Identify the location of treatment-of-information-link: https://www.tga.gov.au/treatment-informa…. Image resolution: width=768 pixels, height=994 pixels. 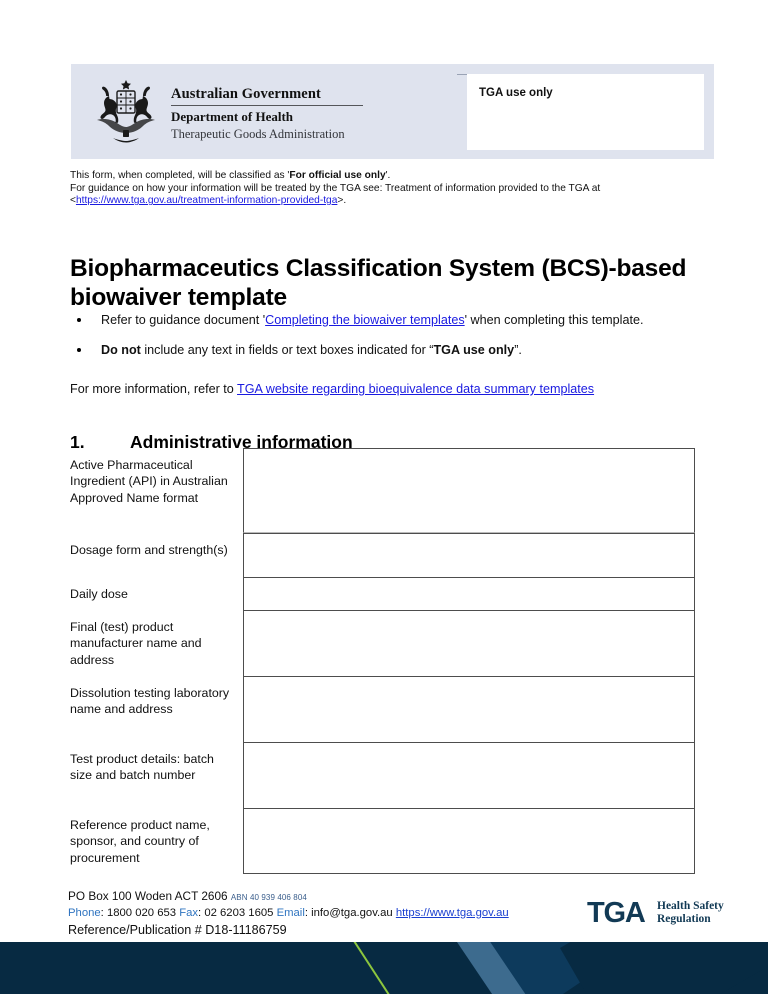
(206, 200).